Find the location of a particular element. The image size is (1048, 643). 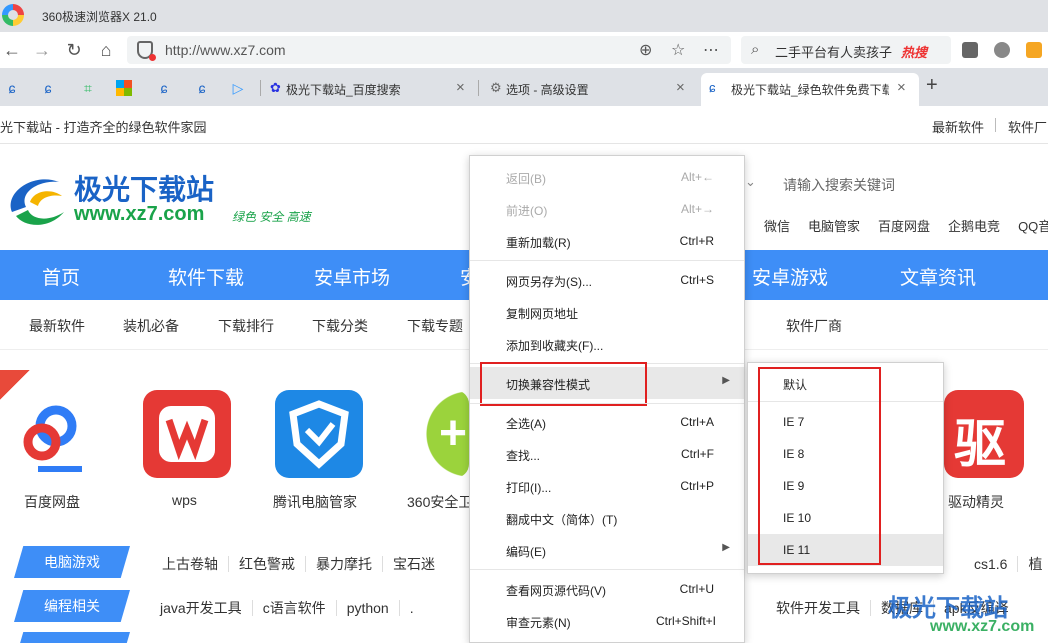

tab-label: 极光下载站_绿色软件免费下载 is located at coordinates (810, 90).